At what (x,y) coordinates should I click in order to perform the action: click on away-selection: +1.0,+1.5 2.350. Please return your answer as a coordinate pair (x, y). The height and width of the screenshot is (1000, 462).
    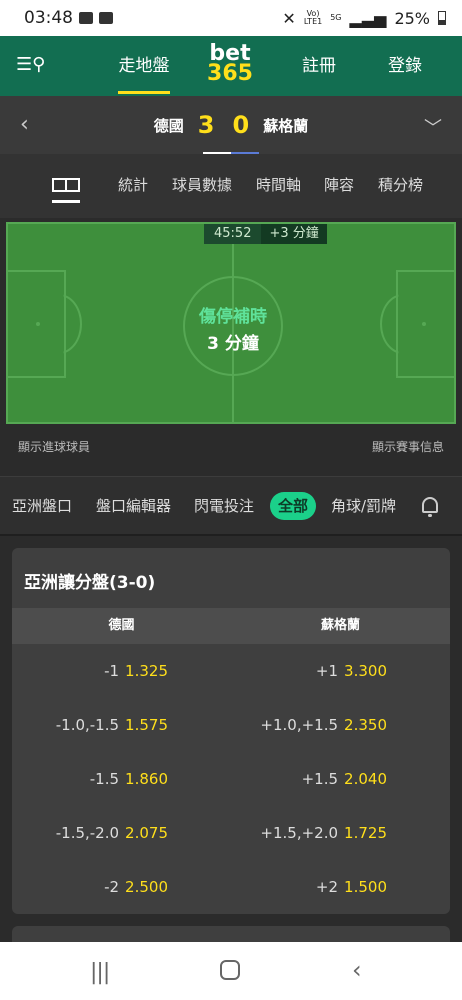
    Looking at the image, I should click on (323, 725).